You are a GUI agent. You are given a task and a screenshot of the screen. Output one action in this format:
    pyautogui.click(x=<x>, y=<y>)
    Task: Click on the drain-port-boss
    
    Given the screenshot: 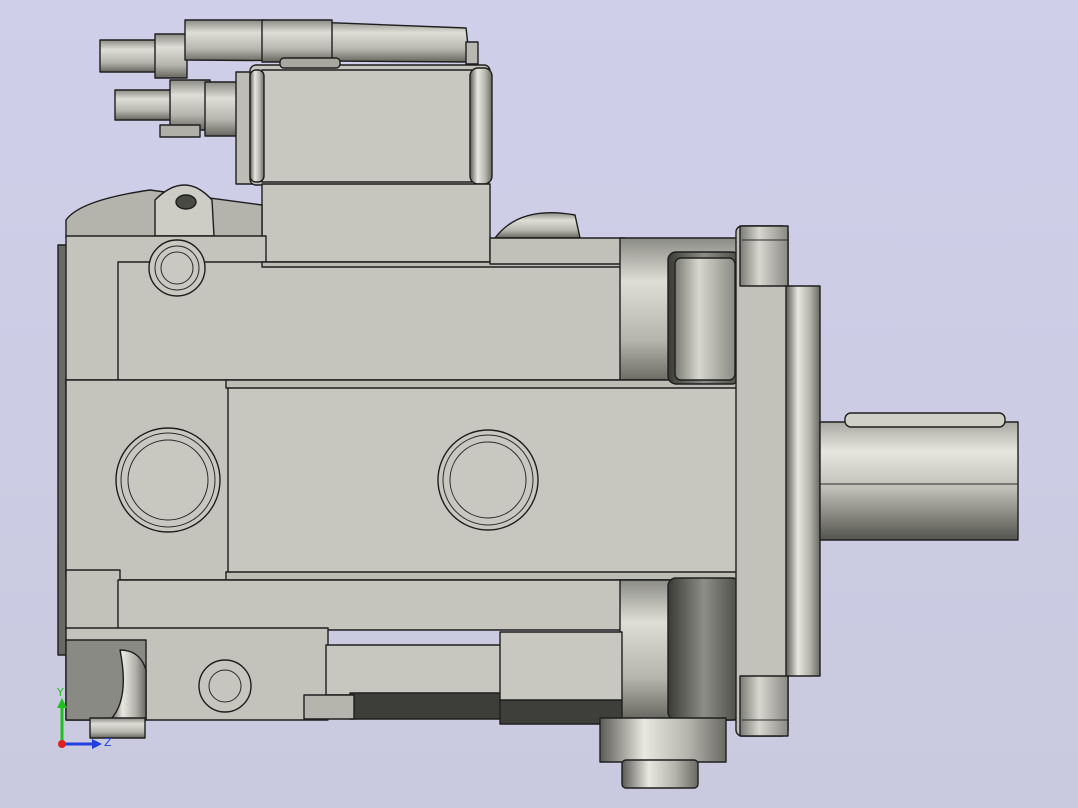 What is the action you would take?
    pyautogui.click(x=537, y=225)
    